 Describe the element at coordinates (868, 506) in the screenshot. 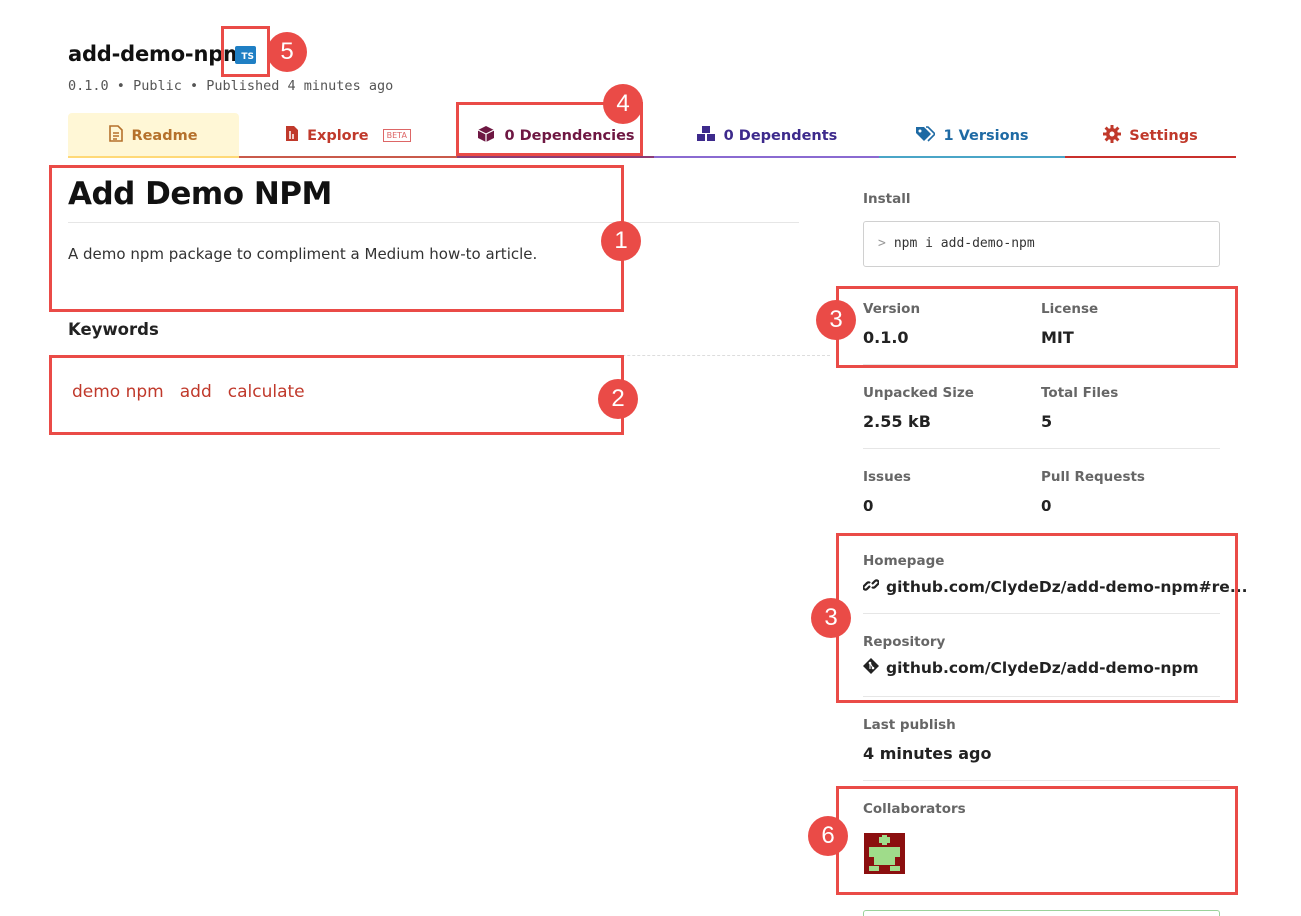

I see `issues-value: 0` at that location.